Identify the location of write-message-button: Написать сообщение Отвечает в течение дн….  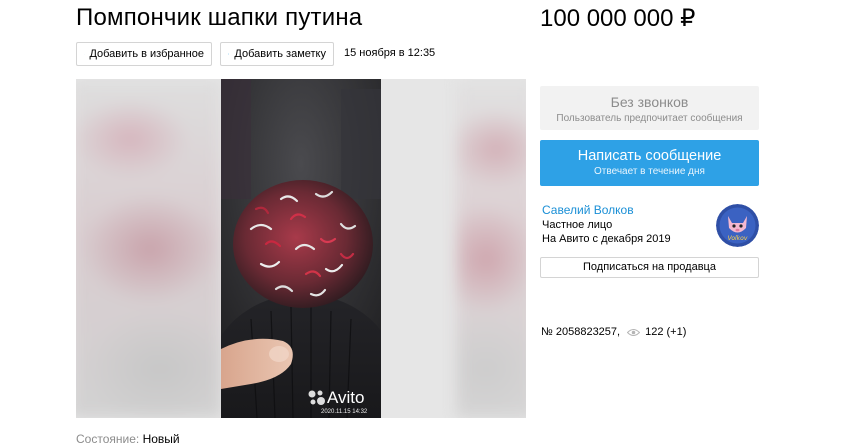
(649, 163).